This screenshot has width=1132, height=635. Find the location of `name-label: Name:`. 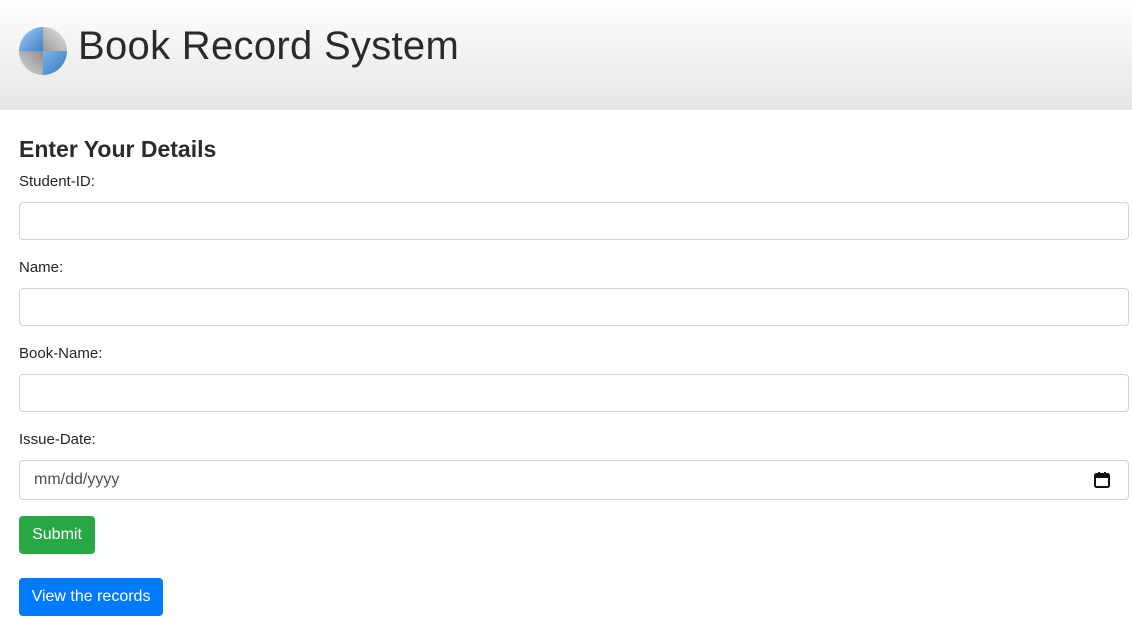

name-label: Name: is located at coordinates (41, 267).